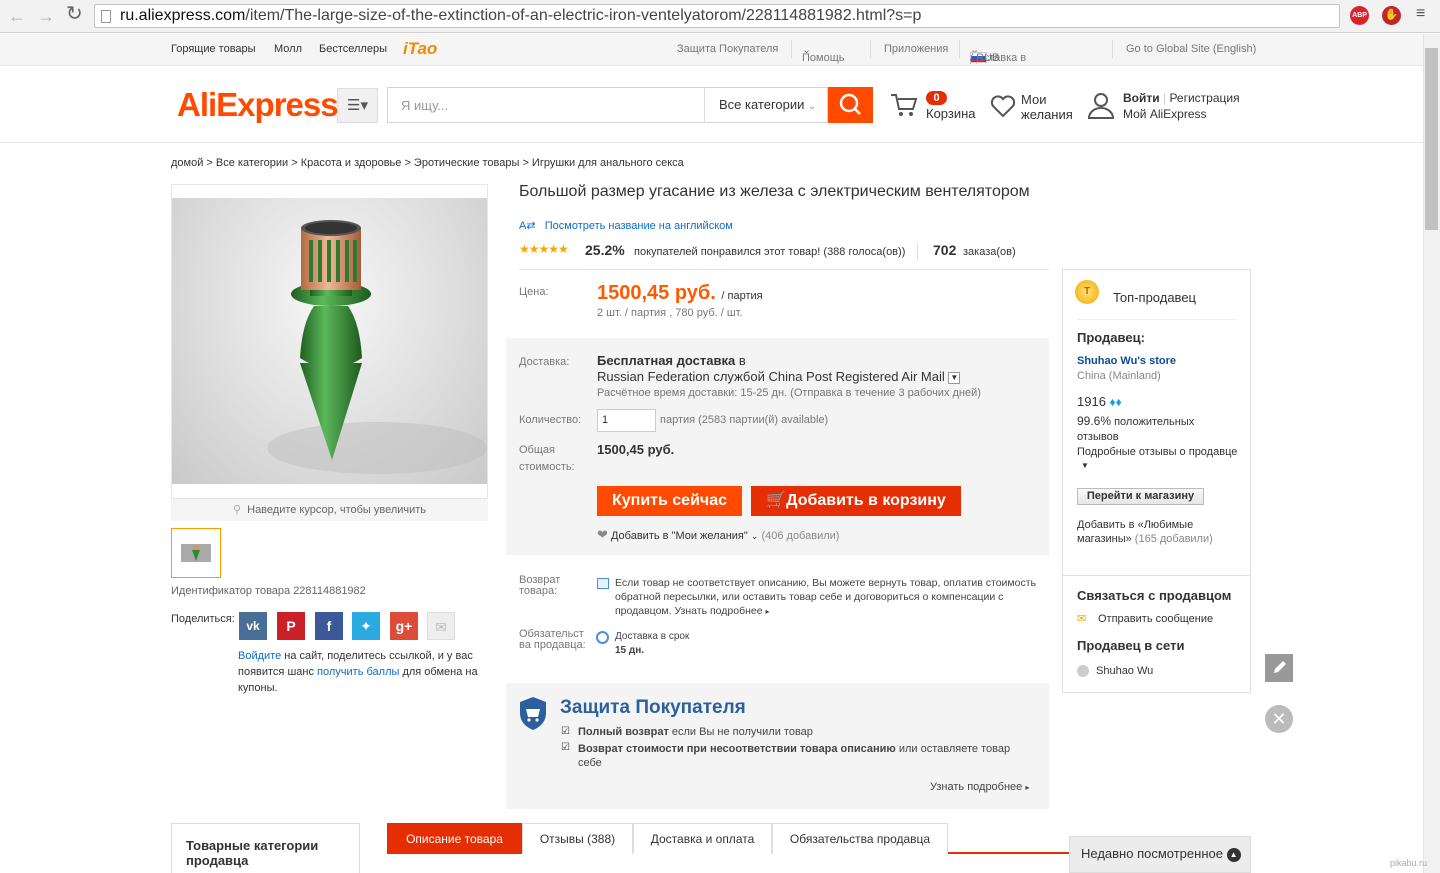 Image resolution: width=1440 pixels, height=873 pixels. Describe the element at coordinates (626, 420) in the screenshot. I see `quantity-input: 1` at that location.